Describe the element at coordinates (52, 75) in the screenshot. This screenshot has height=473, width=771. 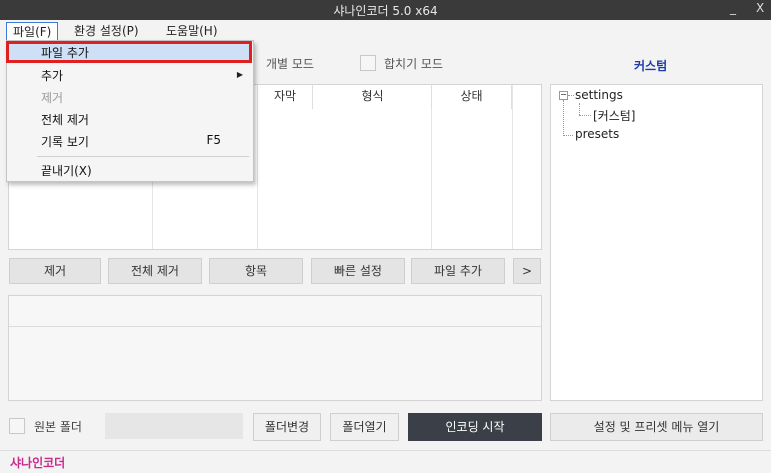
I see `menu-item-add: 추가` at that location.